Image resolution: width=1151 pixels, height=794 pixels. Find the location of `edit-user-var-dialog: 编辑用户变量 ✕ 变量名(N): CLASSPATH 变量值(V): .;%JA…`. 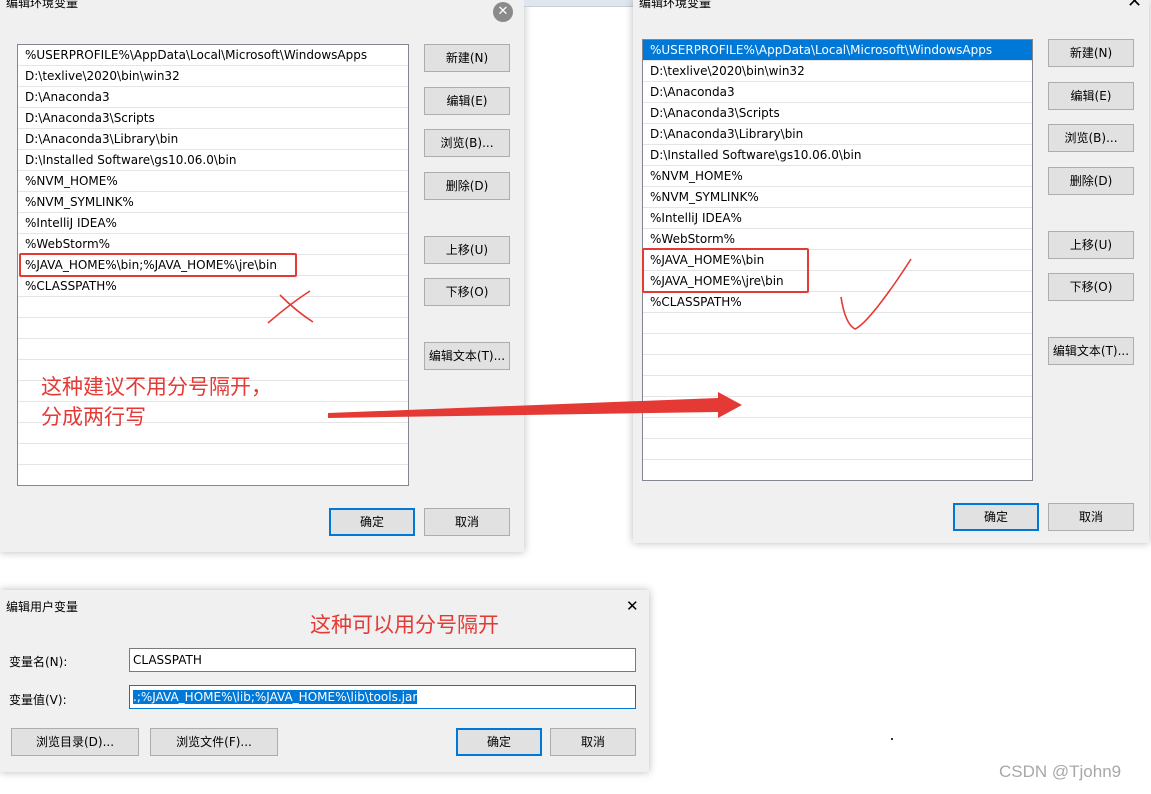

edit-user-var-dialog: 编辑用户变量 ✕ 变量名(N): CLASSPATH 变量值(V): .;%JA… is located at coordinates (324, 681).